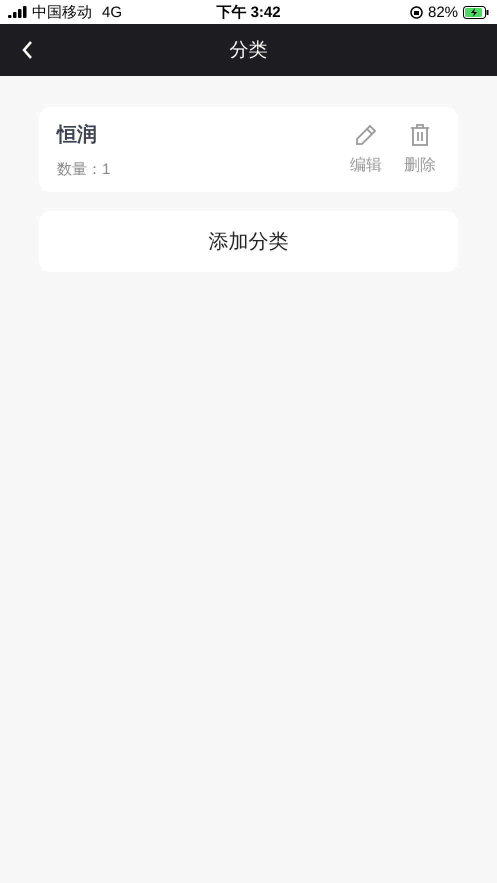 The height and width of the screenshot is (883, 497). I want to click on delete-button: 删除, so click(420, 149).